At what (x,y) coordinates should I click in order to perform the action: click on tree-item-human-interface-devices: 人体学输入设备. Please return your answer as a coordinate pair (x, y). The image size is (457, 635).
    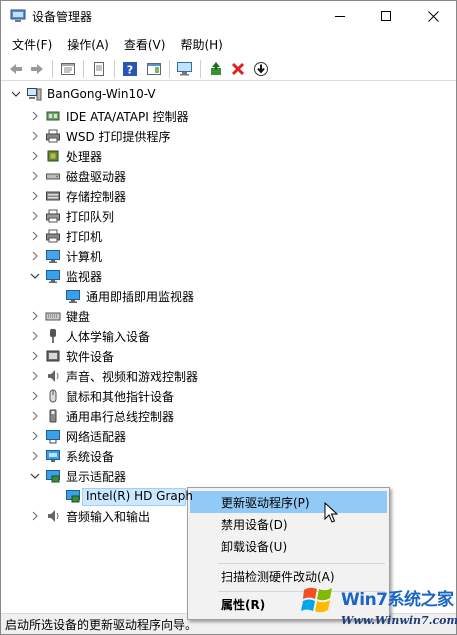
    Looking at the image, I should click on (97, 336).